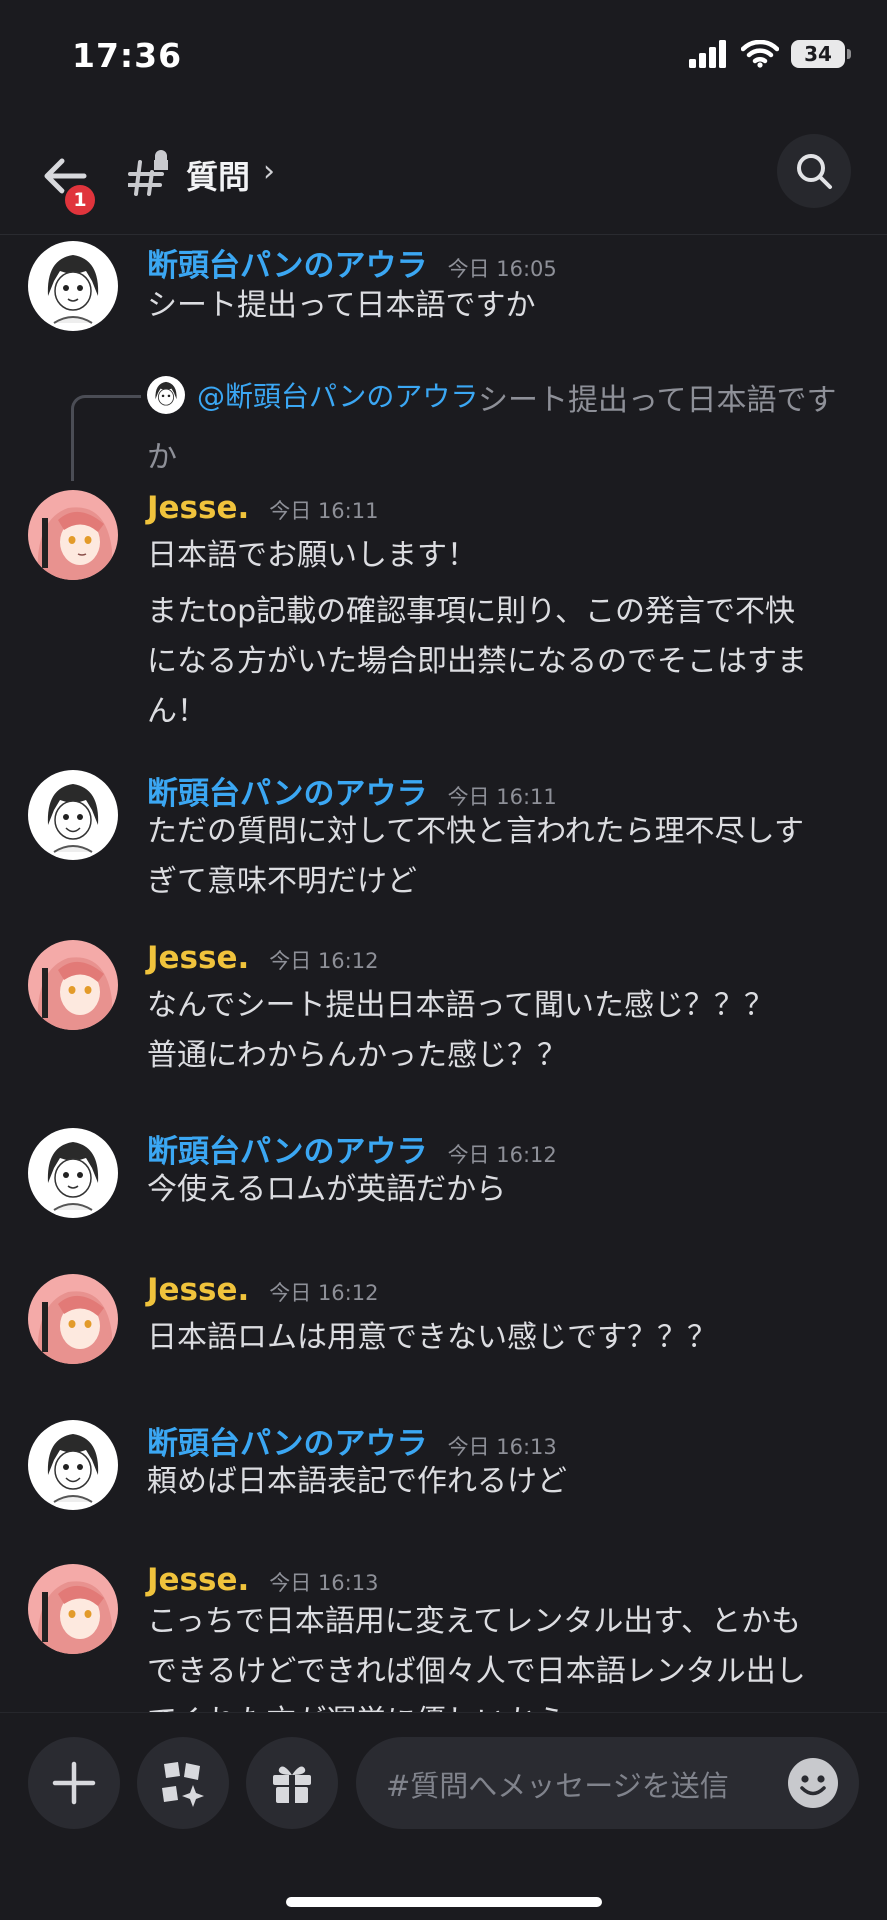 This screenshot has height=1920, width=887. What do you see at coordinates (127, 55) in the screenshot?
I see `status-time: 17:36` at bounding box center [127, 55].